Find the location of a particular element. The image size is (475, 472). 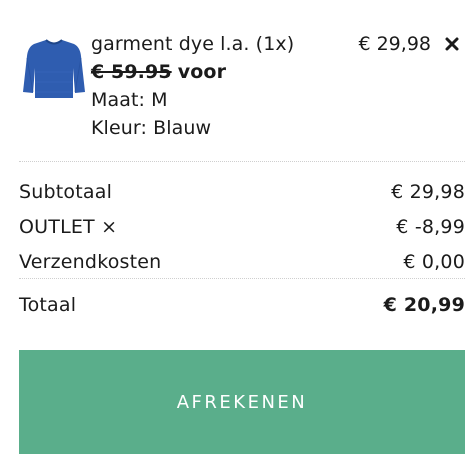

old-price: € 59.95 is located at coordinates (131, 72).